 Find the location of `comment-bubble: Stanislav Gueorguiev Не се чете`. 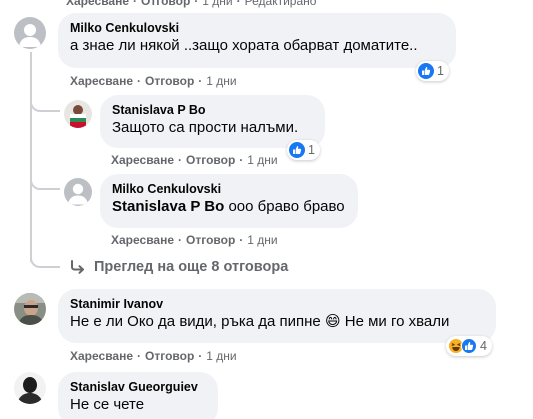

comment-bubble: Stanislav Gueorguiev Не се чете is located at coordinates (138, 395).